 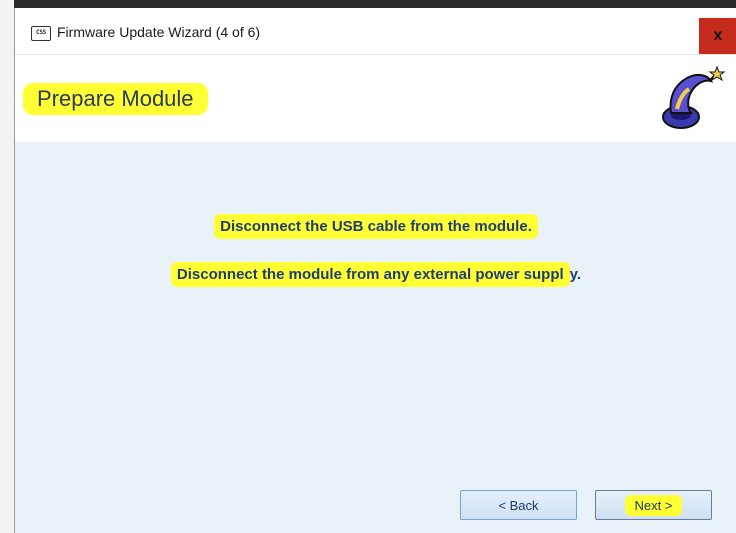 I want to click on close-button: x, so click(x=717, y=36).